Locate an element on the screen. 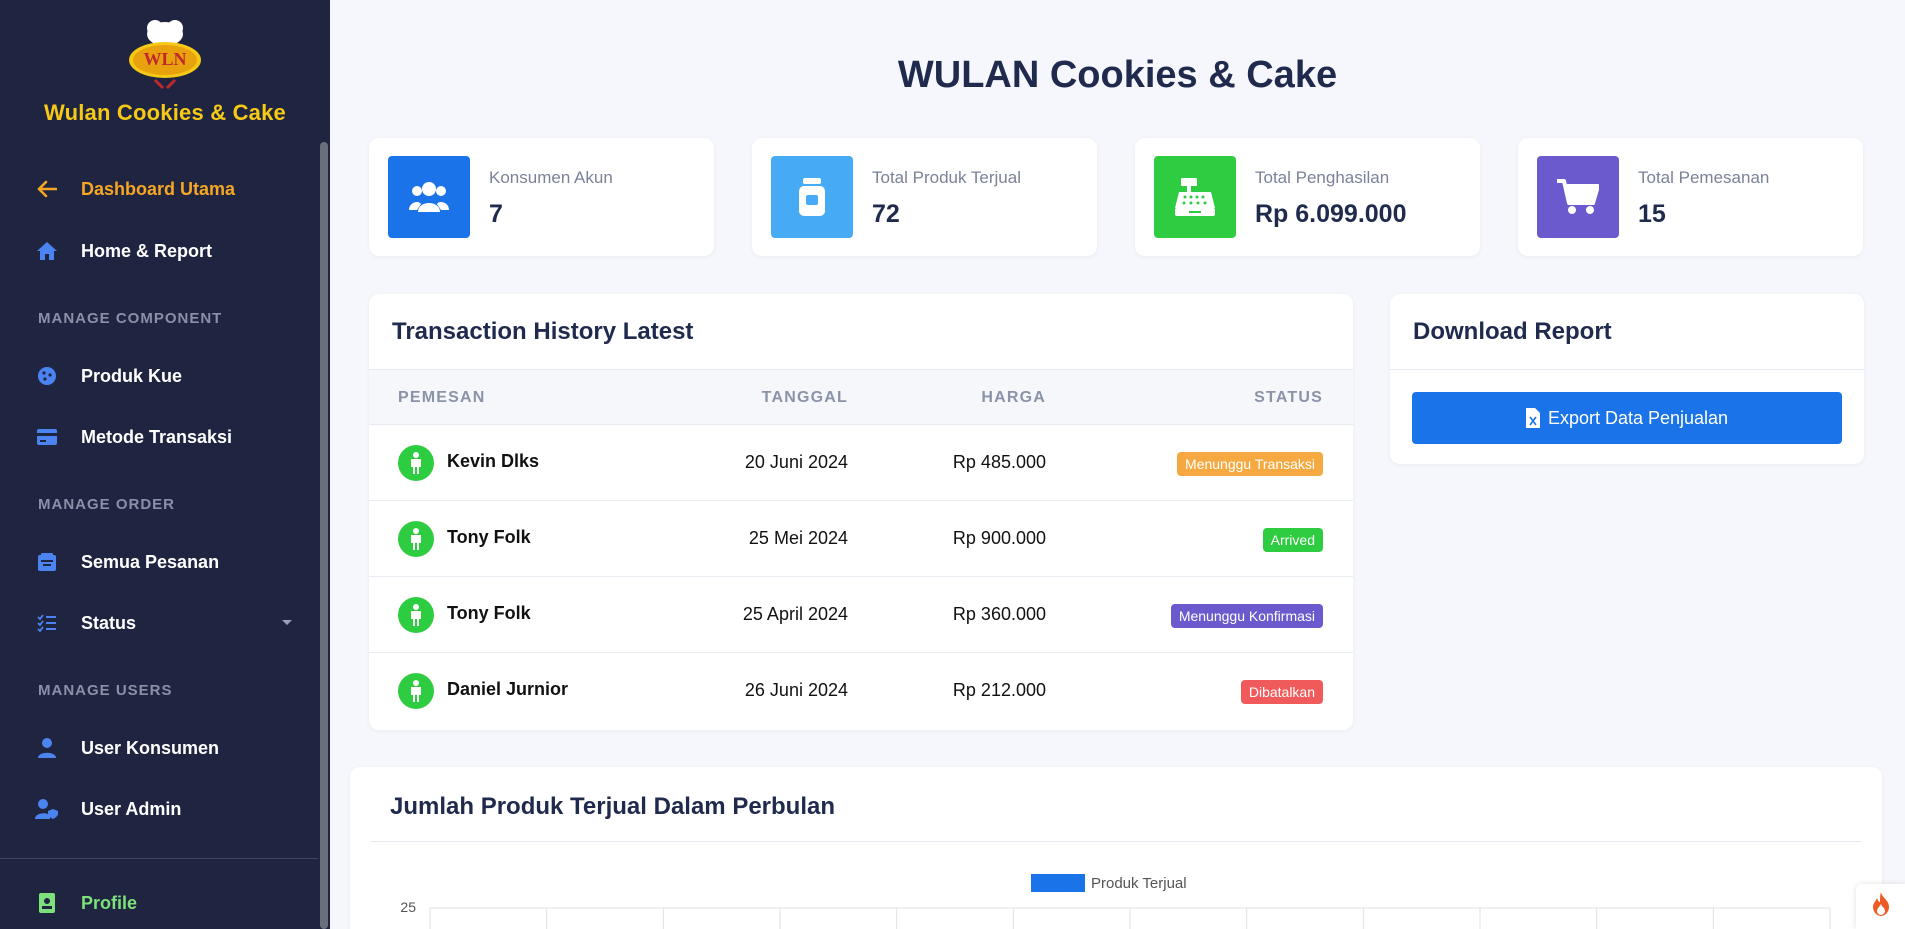 The image size is (1905, 929). sidebar-divider is located at coordinates (159, 858).